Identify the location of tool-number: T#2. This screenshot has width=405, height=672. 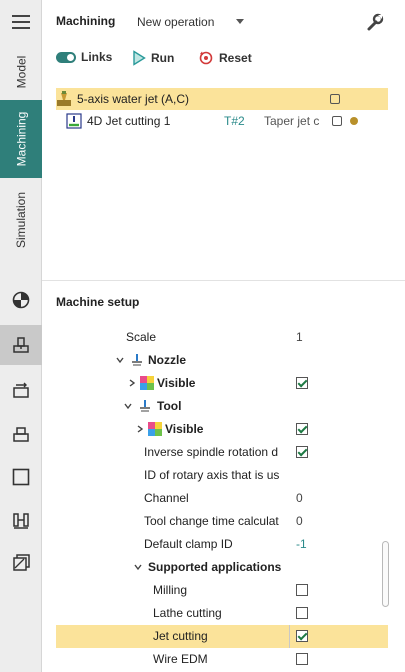
(234, 121).